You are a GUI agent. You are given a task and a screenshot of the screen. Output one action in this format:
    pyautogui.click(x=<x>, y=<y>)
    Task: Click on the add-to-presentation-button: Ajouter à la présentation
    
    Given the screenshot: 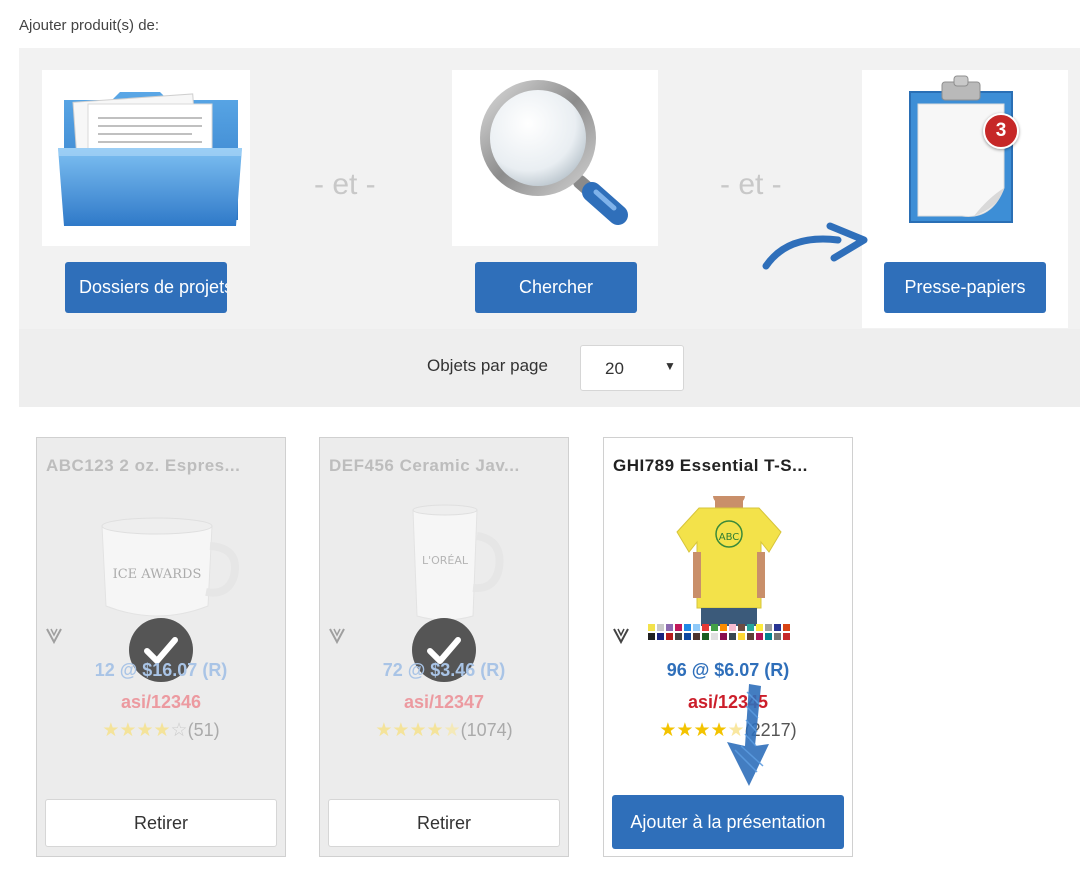 What is the action you would take?
    pyautogui.click(x=728, y=822)
    